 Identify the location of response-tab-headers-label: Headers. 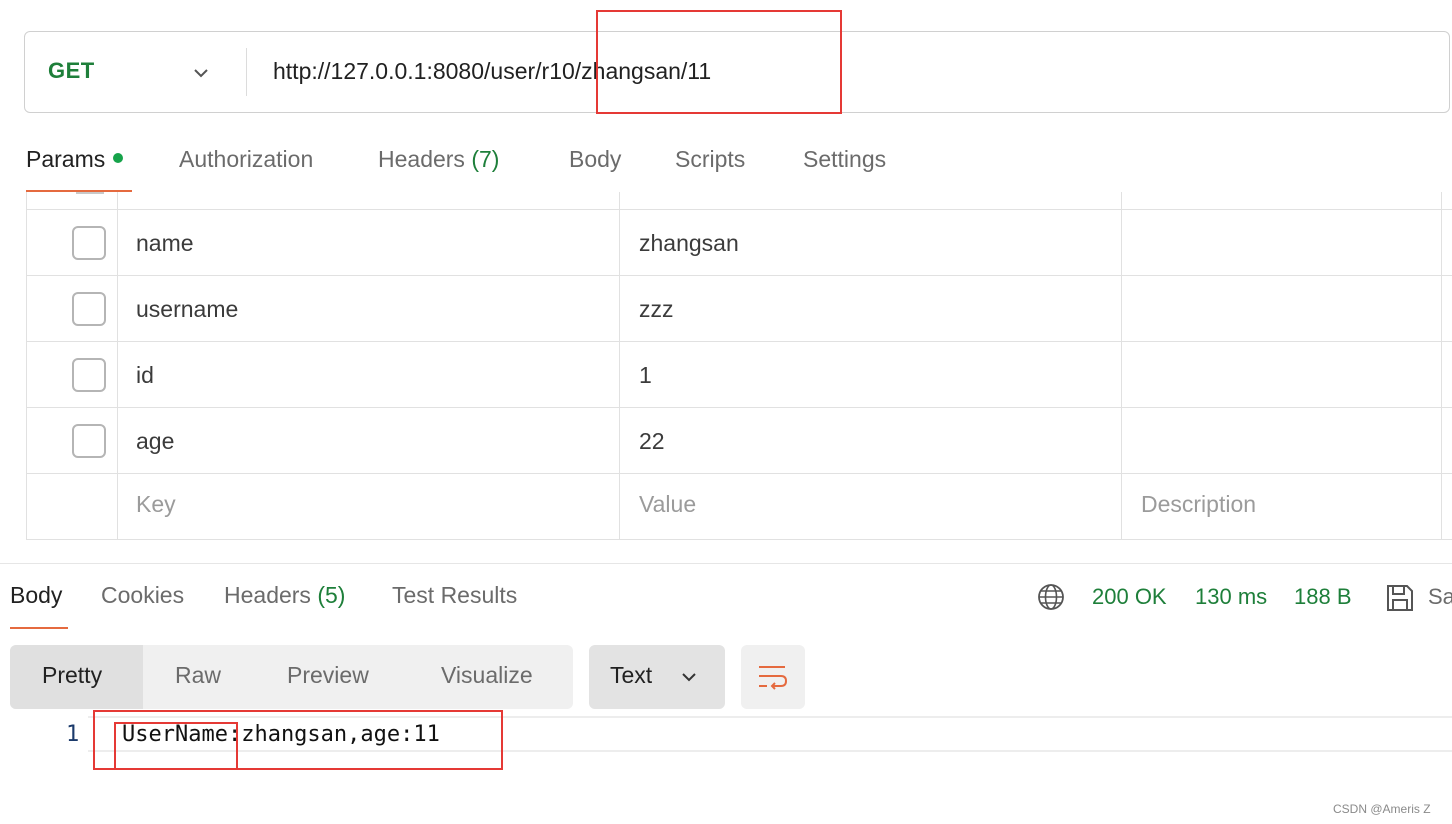
(267, 595).